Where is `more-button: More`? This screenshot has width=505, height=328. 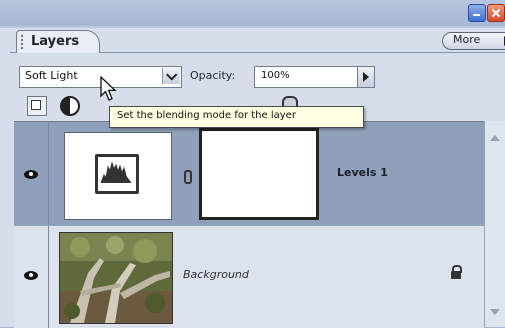 more-button: More is located at coordinates (473, 41).